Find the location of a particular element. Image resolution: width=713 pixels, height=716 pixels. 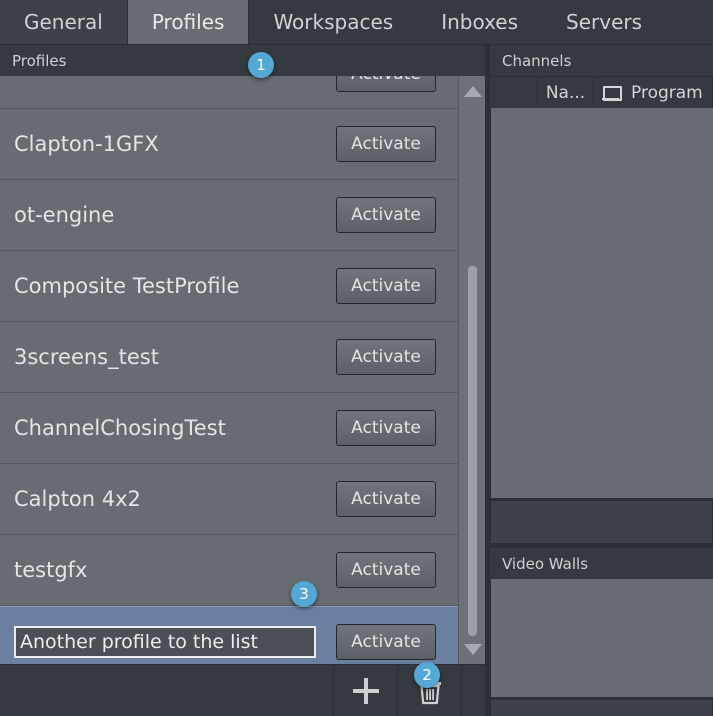

scroll-down-button is located at coordinates (472, 649).